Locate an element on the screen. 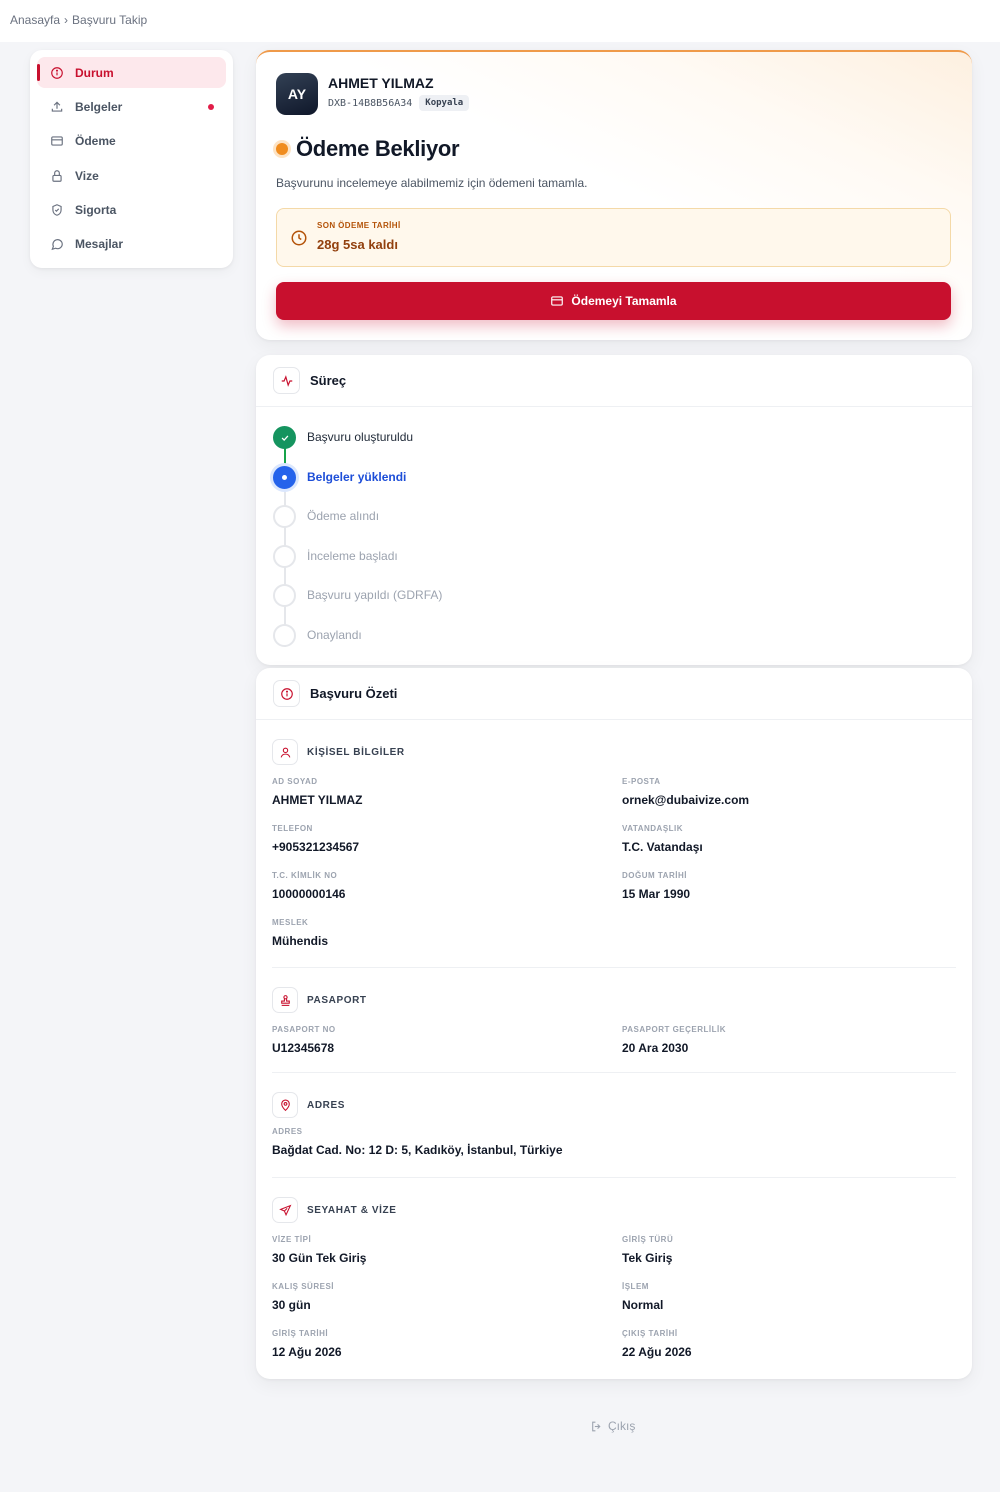 The image size is (1000, 1492). field-label: VİZE TİPİ is located at coordinates (292, 1239).